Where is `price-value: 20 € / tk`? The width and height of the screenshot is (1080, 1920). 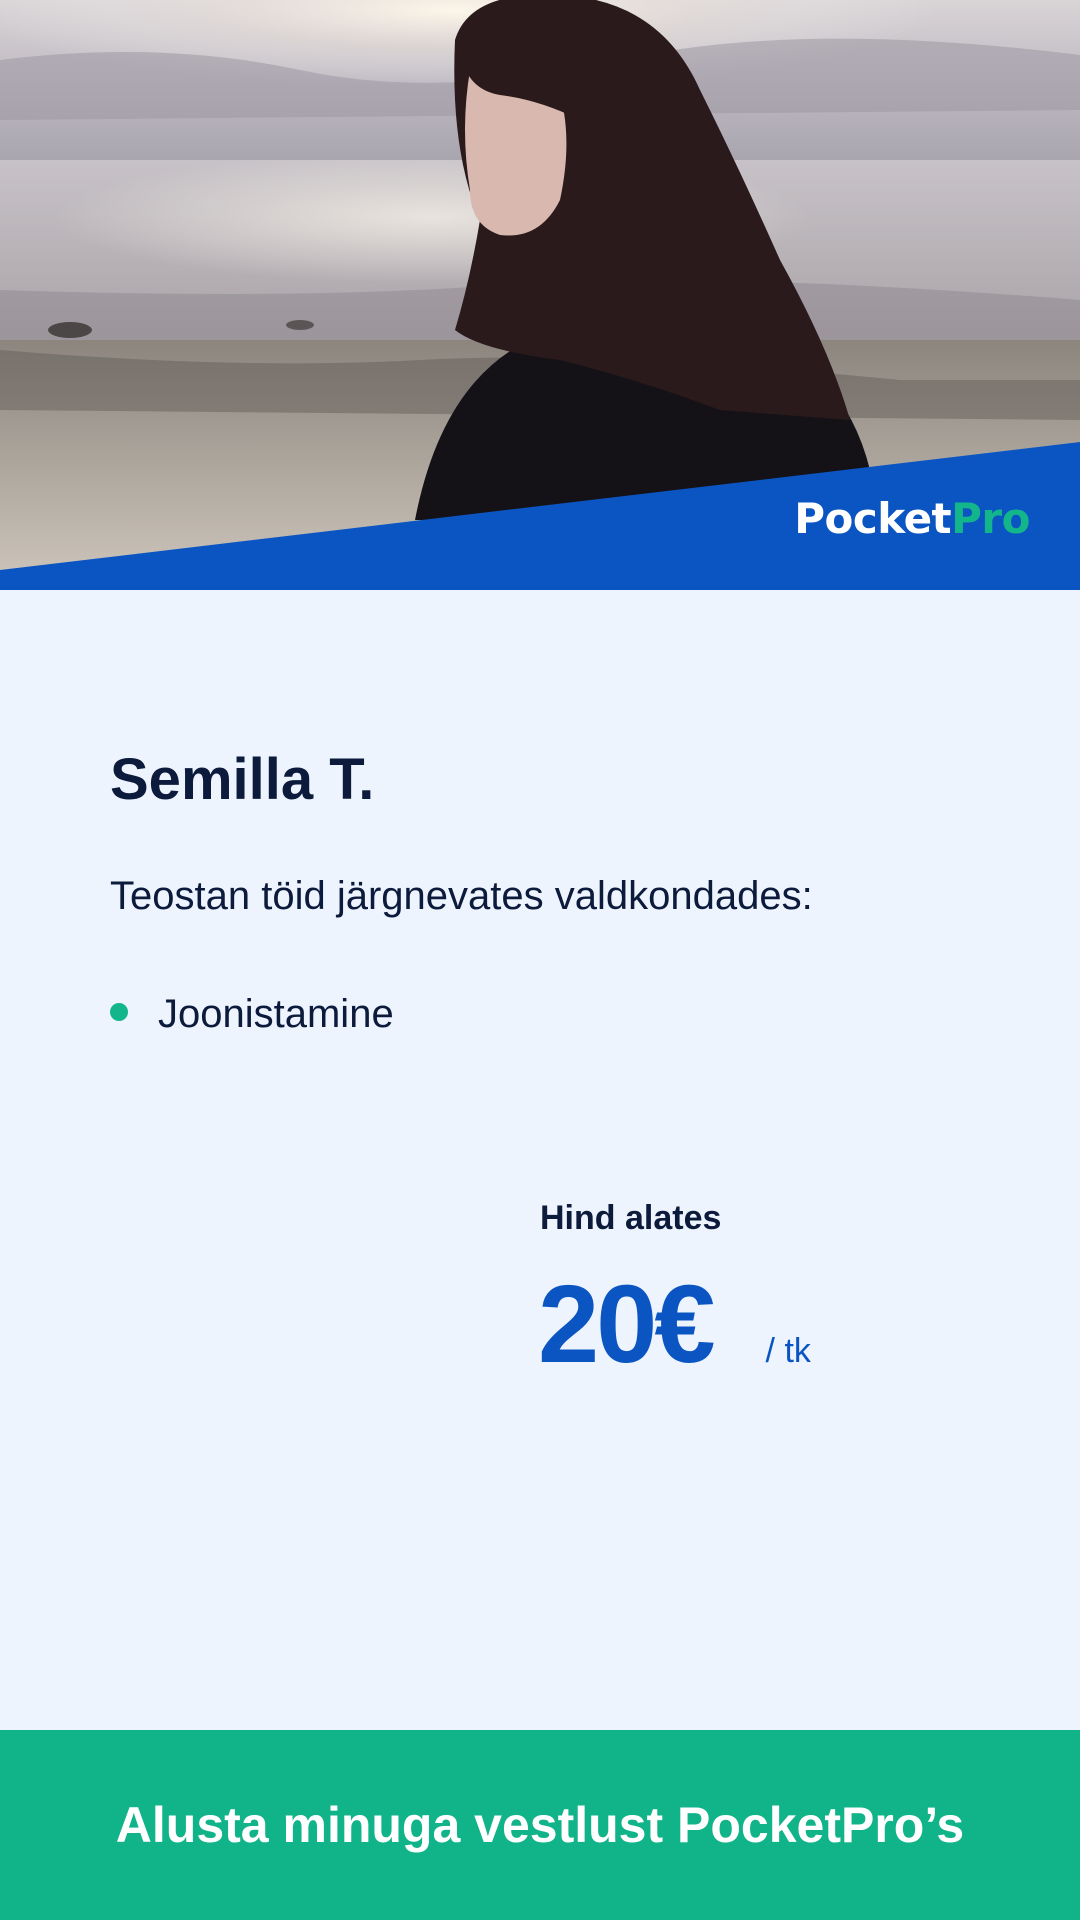 price-value: 20 € / tk is located at coordinates (674, 1325).